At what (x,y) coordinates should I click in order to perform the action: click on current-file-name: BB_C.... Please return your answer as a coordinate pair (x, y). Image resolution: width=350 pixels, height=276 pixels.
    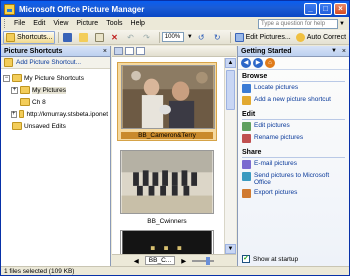
    Looking at the image, I should click on (160, 260).